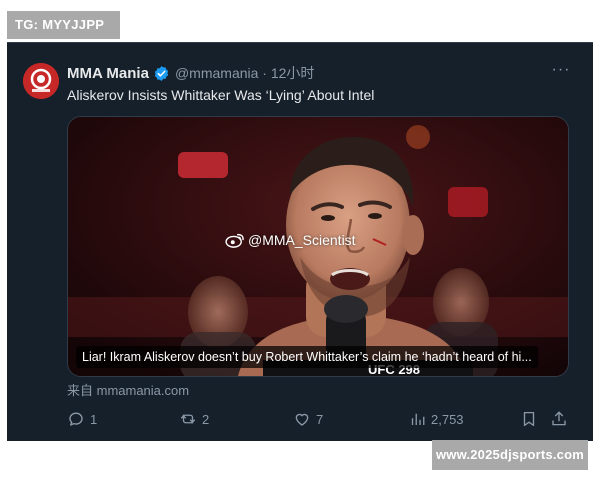  I want to click on bookmark-icon, so click(529, 419).